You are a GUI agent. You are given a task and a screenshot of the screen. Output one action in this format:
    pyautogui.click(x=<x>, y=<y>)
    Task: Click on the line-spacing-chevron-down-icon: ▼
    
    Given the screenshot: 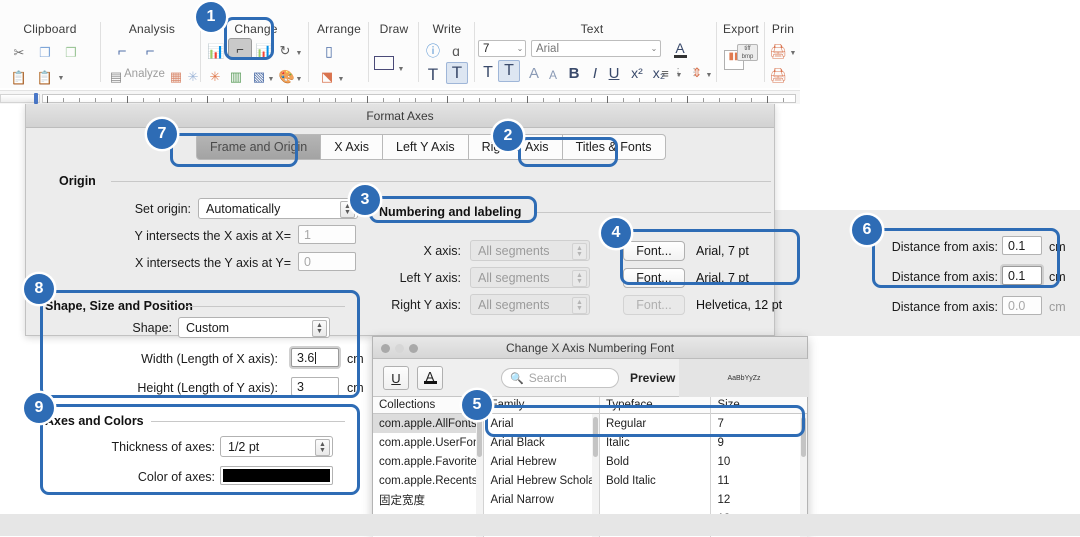 What is the action you would take?
    pyautogui.click(x=709, y=75)
    